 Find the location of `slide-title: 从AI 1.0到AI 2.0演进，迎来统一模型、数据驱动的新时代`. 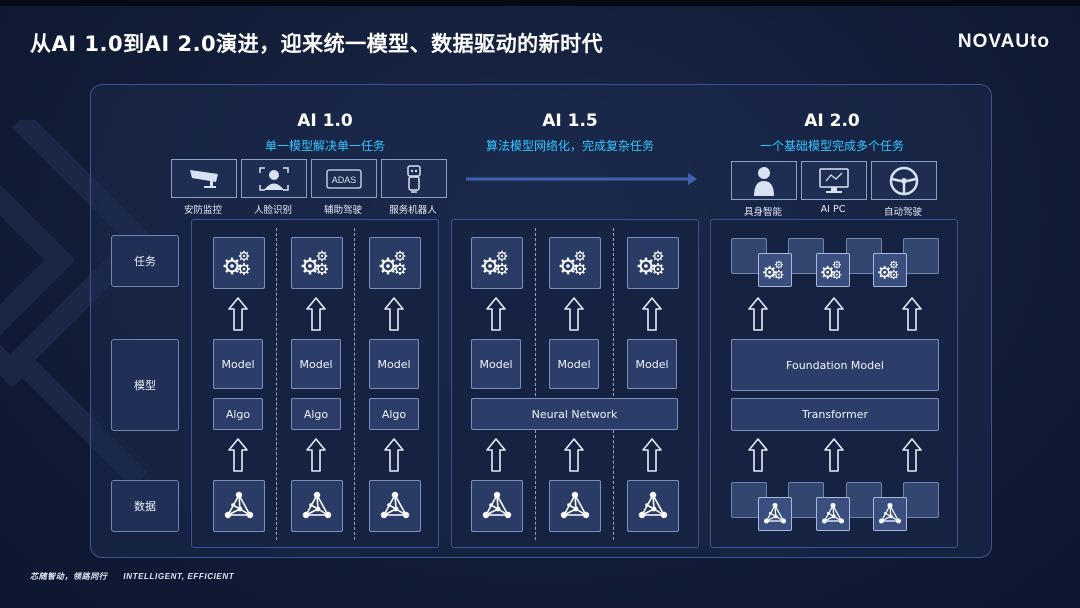

slide-title: 从AI 1.0到AI 2.0演进，迎来统一模型、数据驱动的新时代 is located at coordinates (317, 44).